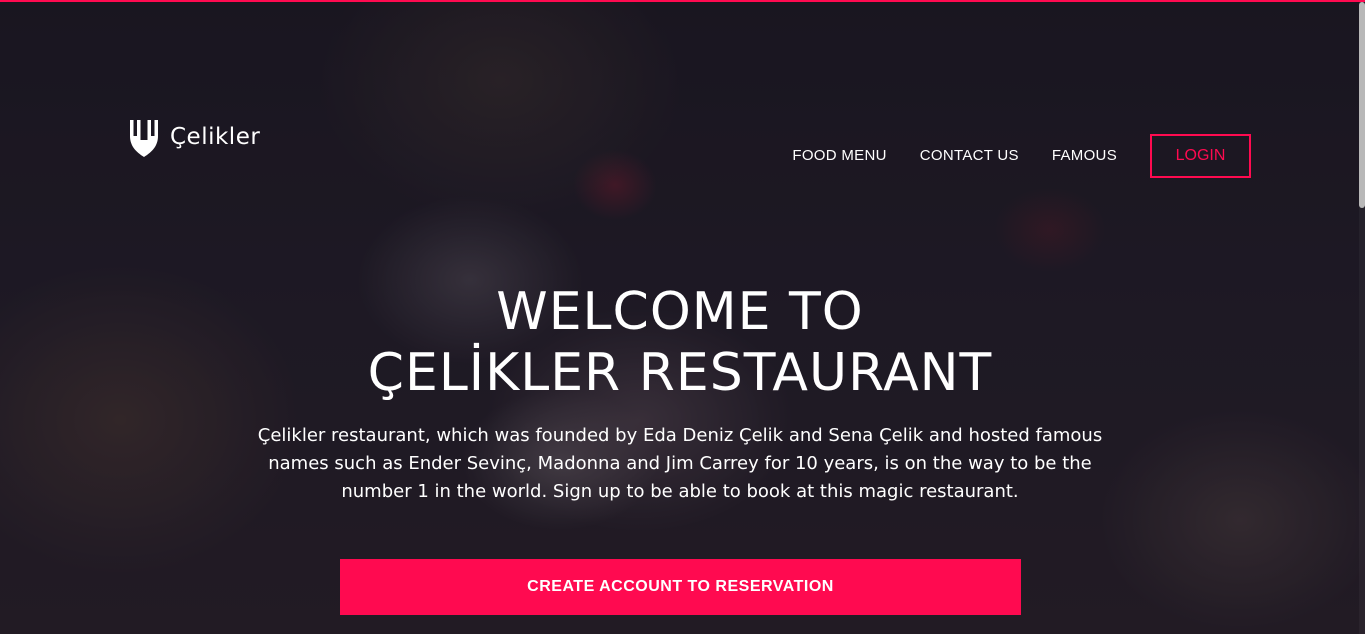  What do you see at coordinates (144, 138) in the screenshot?
I see `cutlery-icon` at bounding box center [144, 138].